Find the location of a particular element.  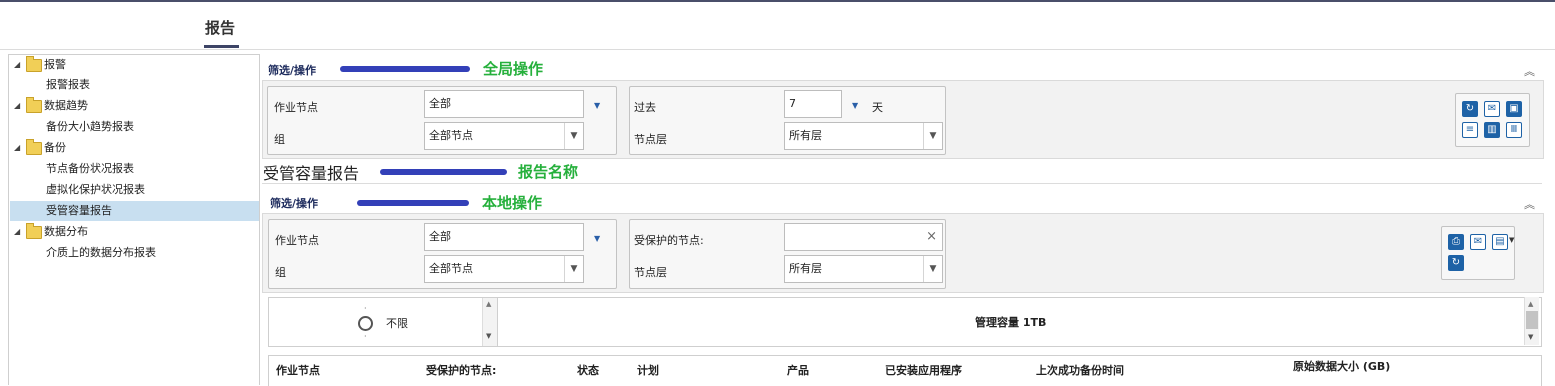

global-annotation: 全局操作 is located at coordinates (513, 69).